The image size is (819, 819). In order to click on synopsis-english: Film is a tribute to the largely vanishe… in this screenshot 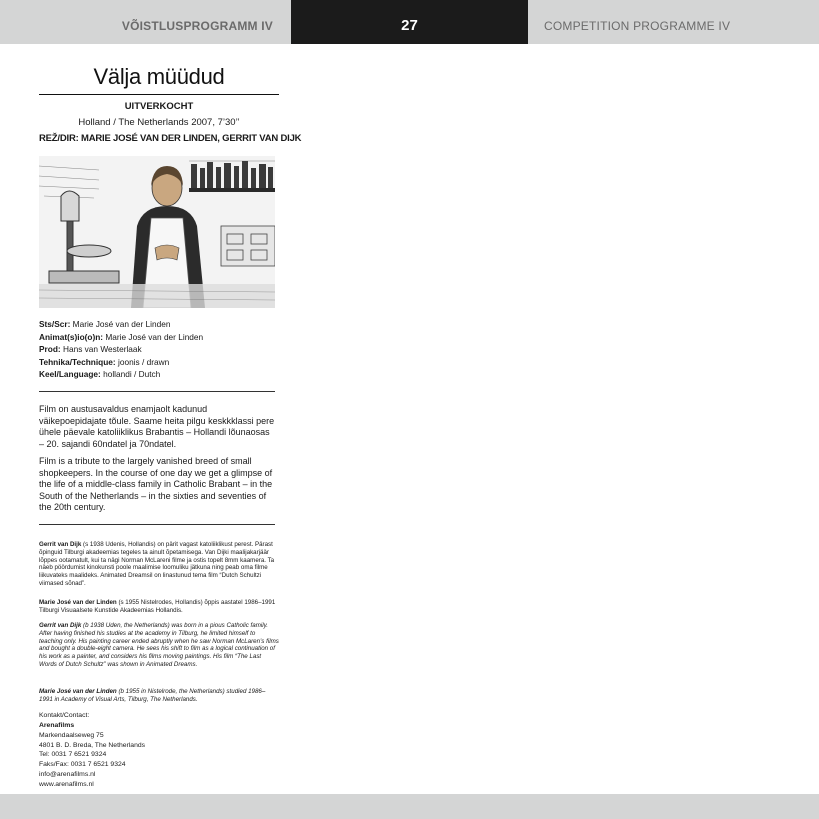, I will do `click(156, 484)`.